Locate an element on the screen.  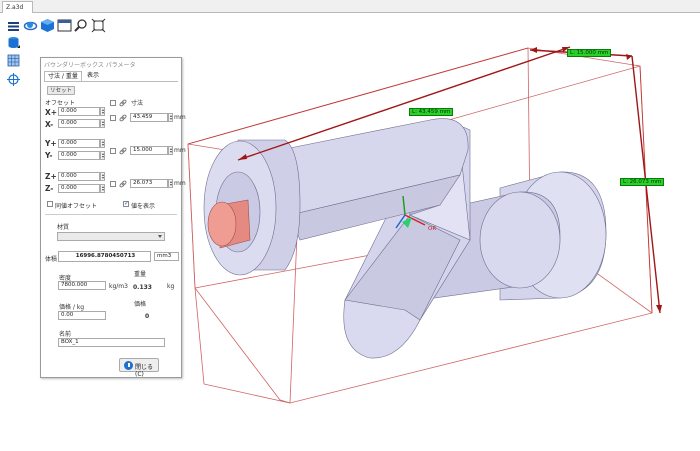
size-y-spinner is located at coordinates (170, 150).